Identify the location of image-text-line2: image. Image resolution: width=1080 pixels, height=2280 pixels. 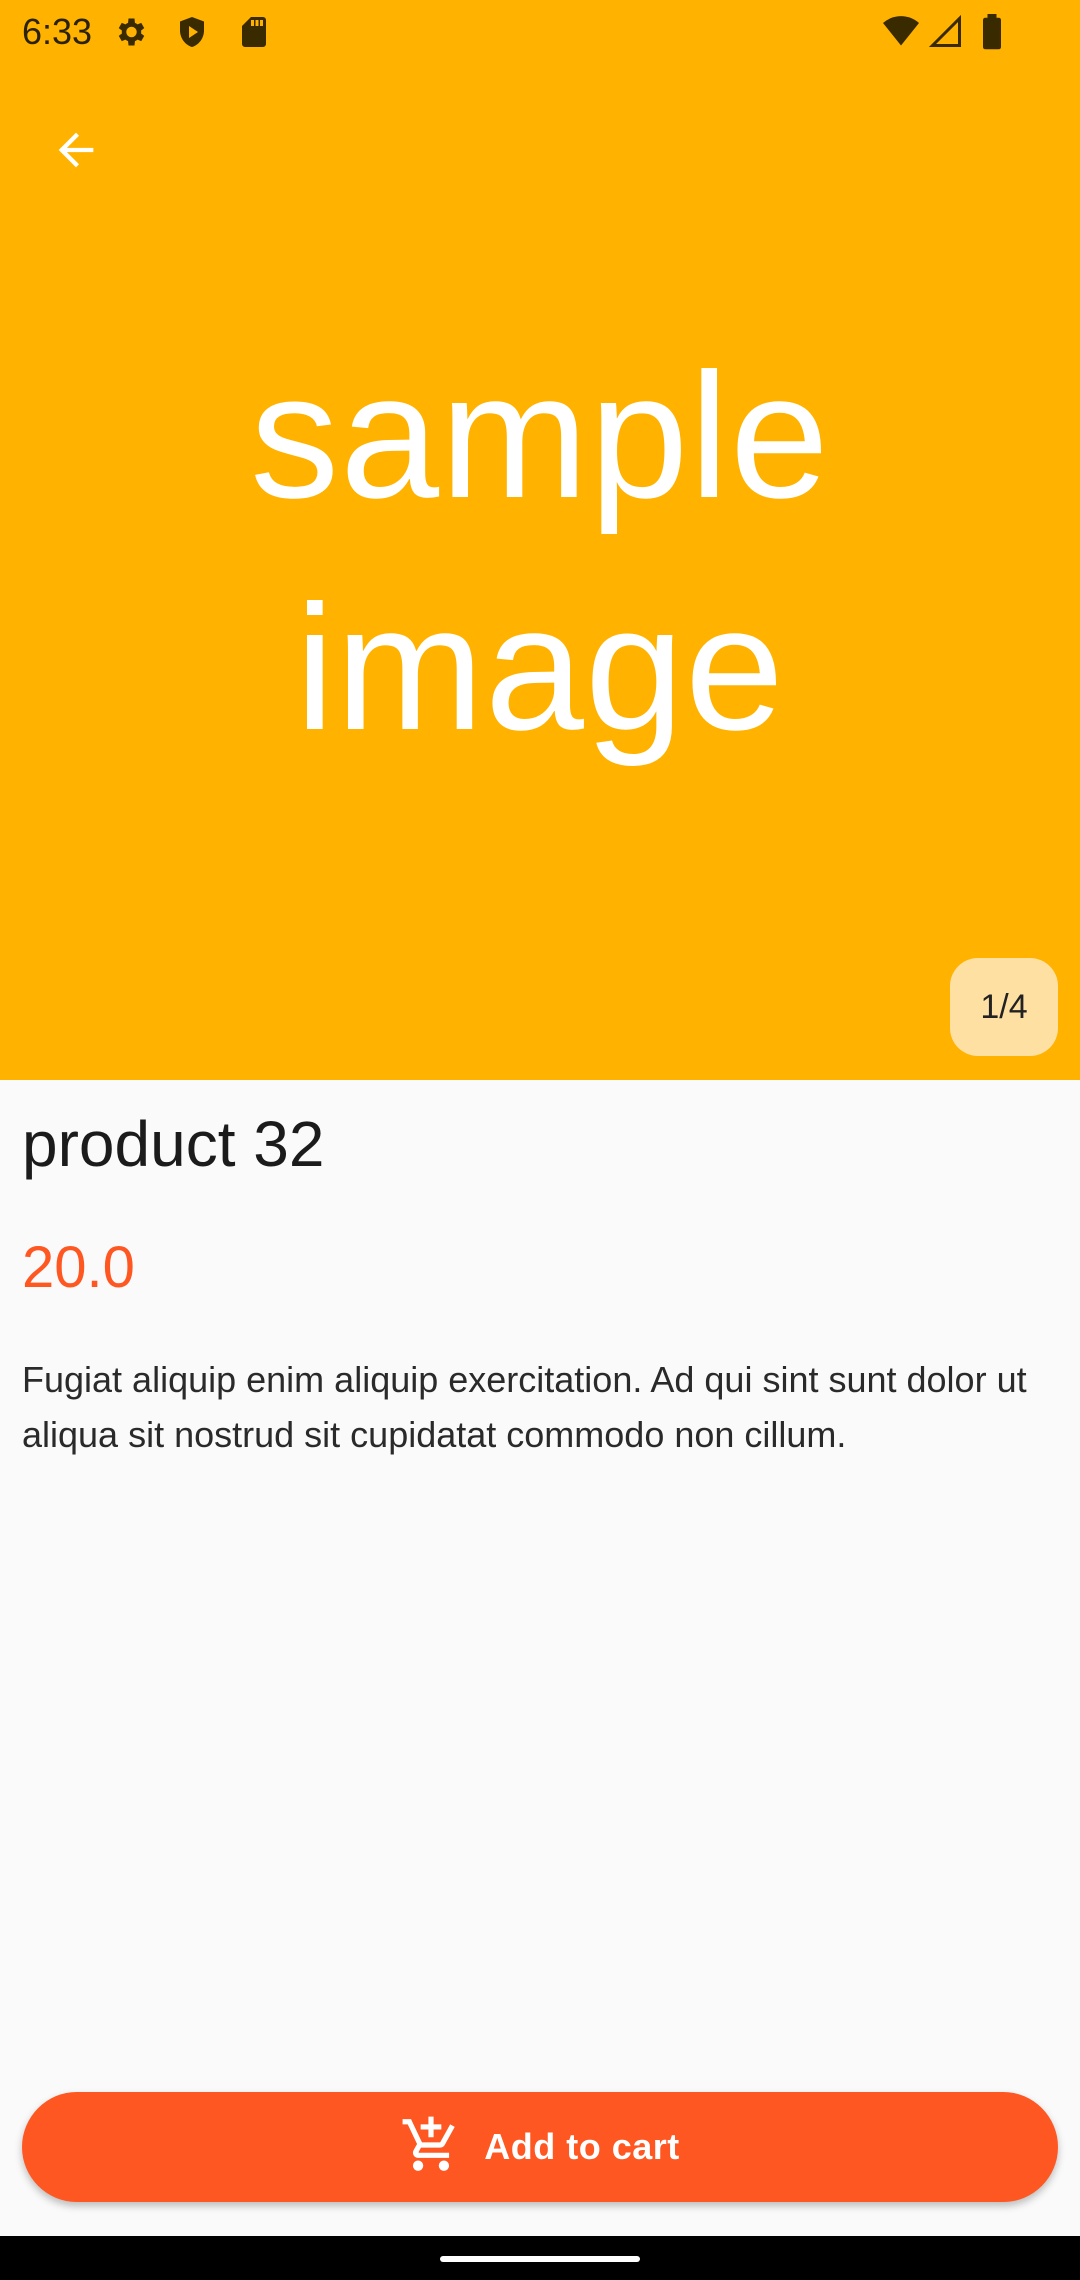
(540, 667).